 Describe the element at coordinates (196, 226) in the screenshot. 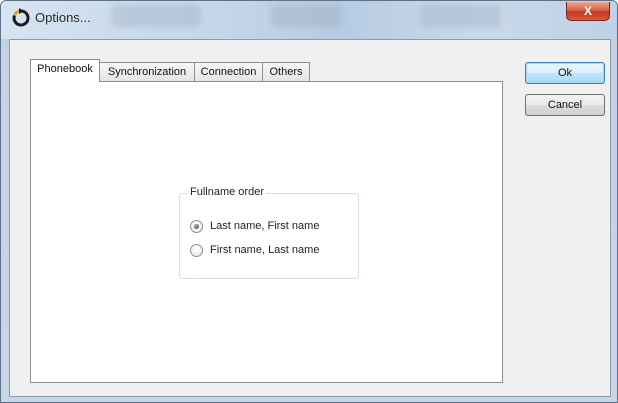

I see `radio-button-checked` at that location.